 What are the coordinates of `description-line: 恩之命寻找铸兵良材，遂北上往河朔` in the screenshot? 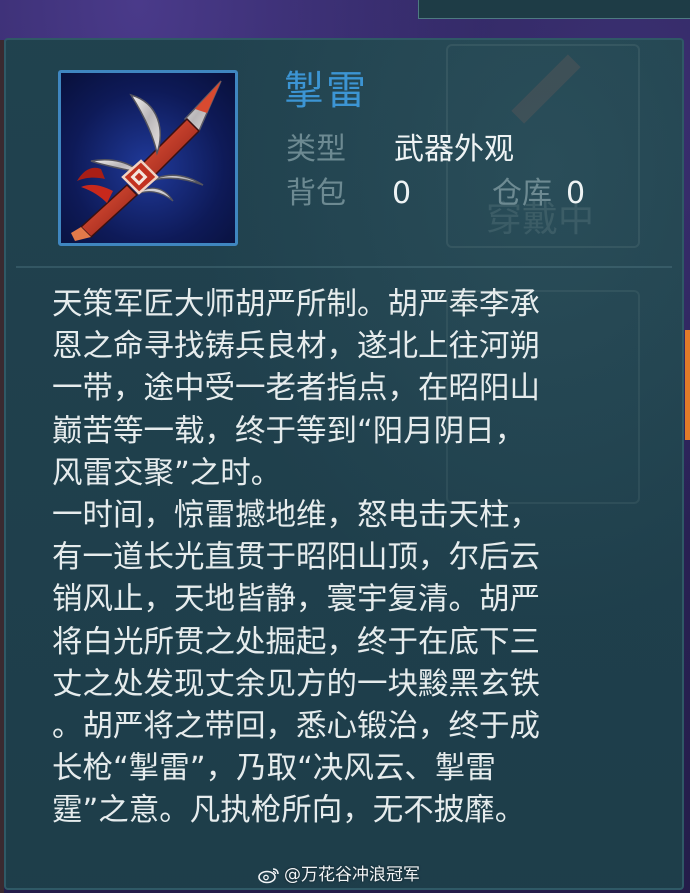 It's located at (296, 347).